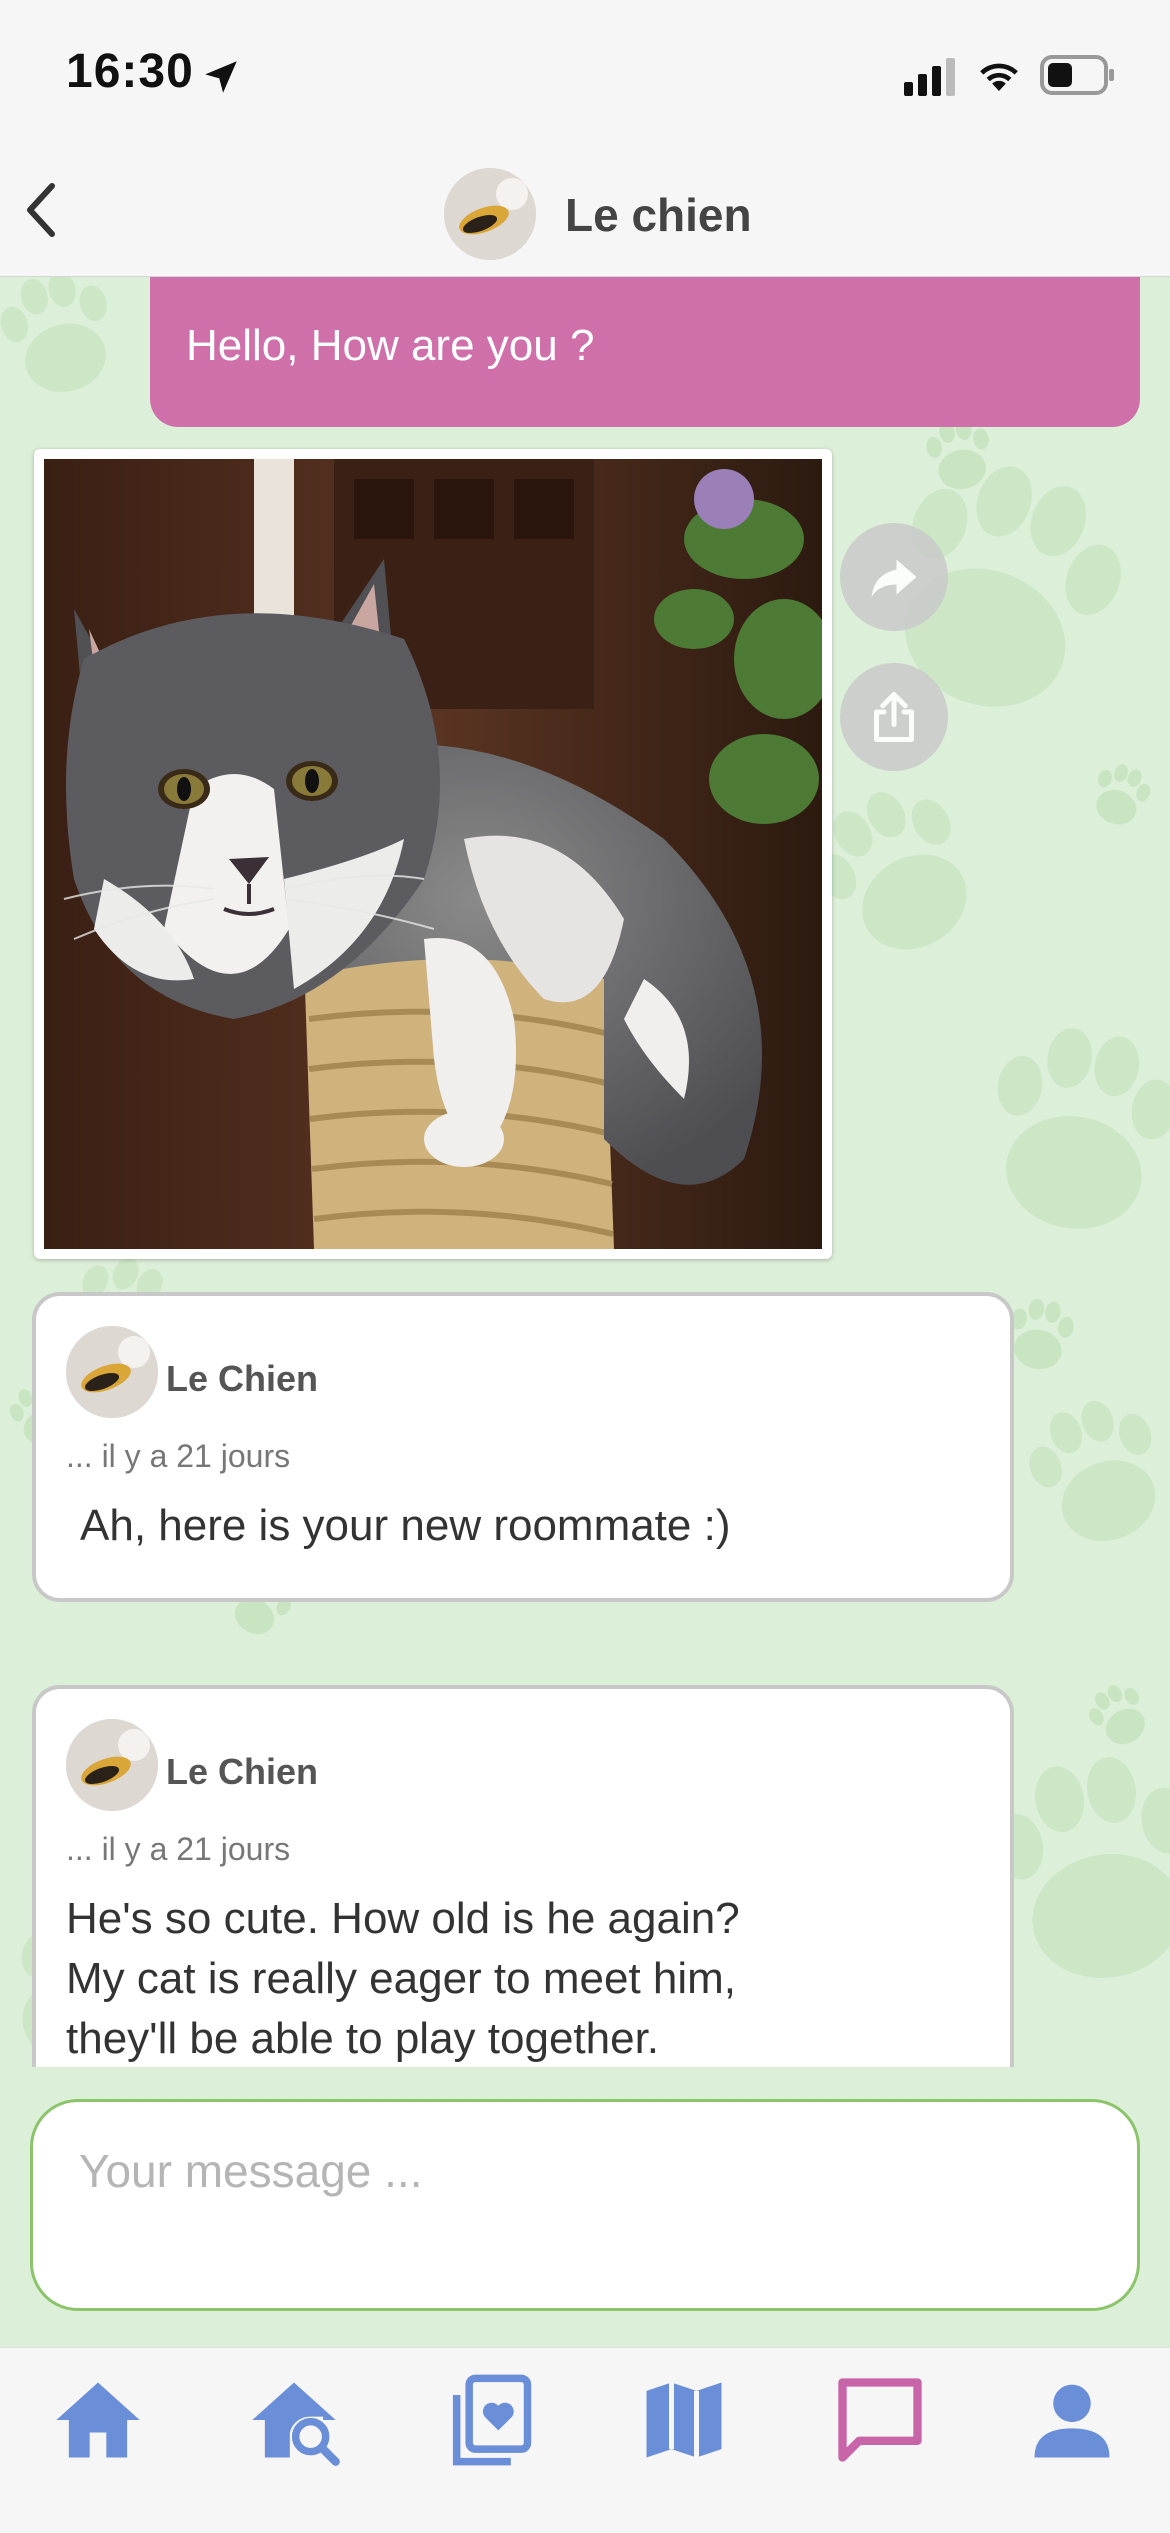 The width and height of the screenshot is (1170, 2533). I want to click on home-search-icon, so click(296, 2424).